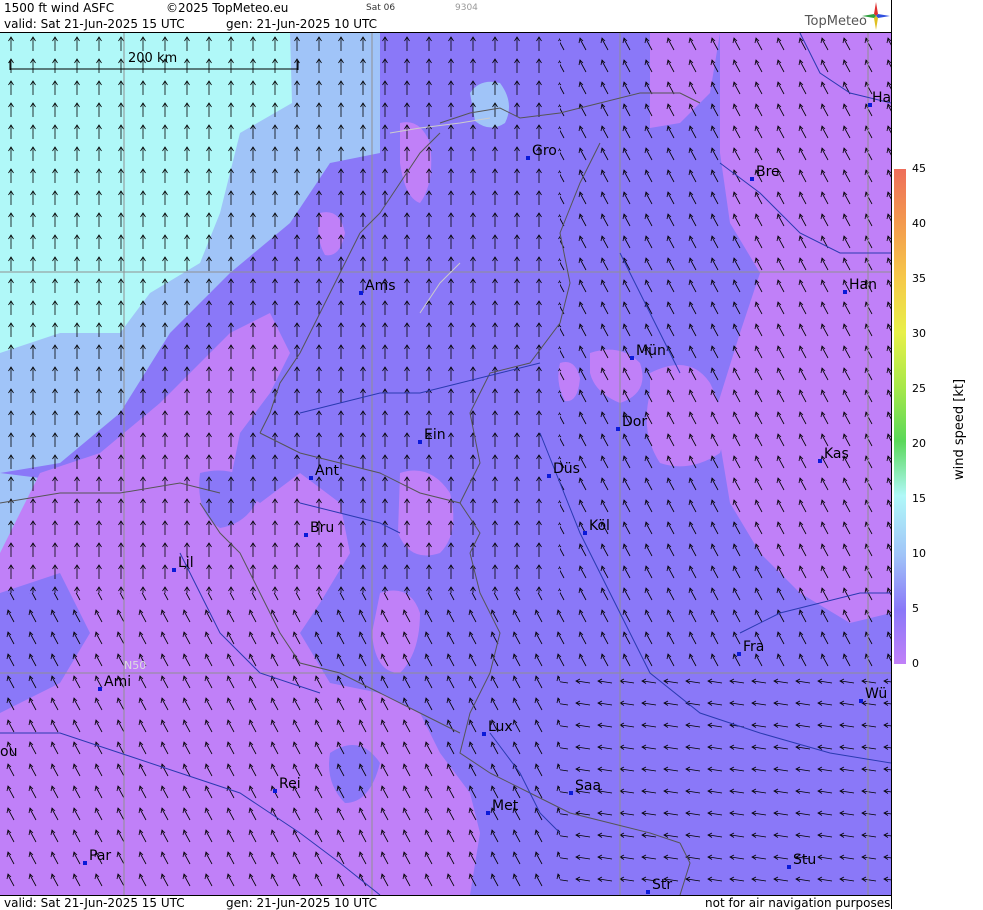 The image size is (983, 910). I want to click on city-label: Par, so click(100, 856).